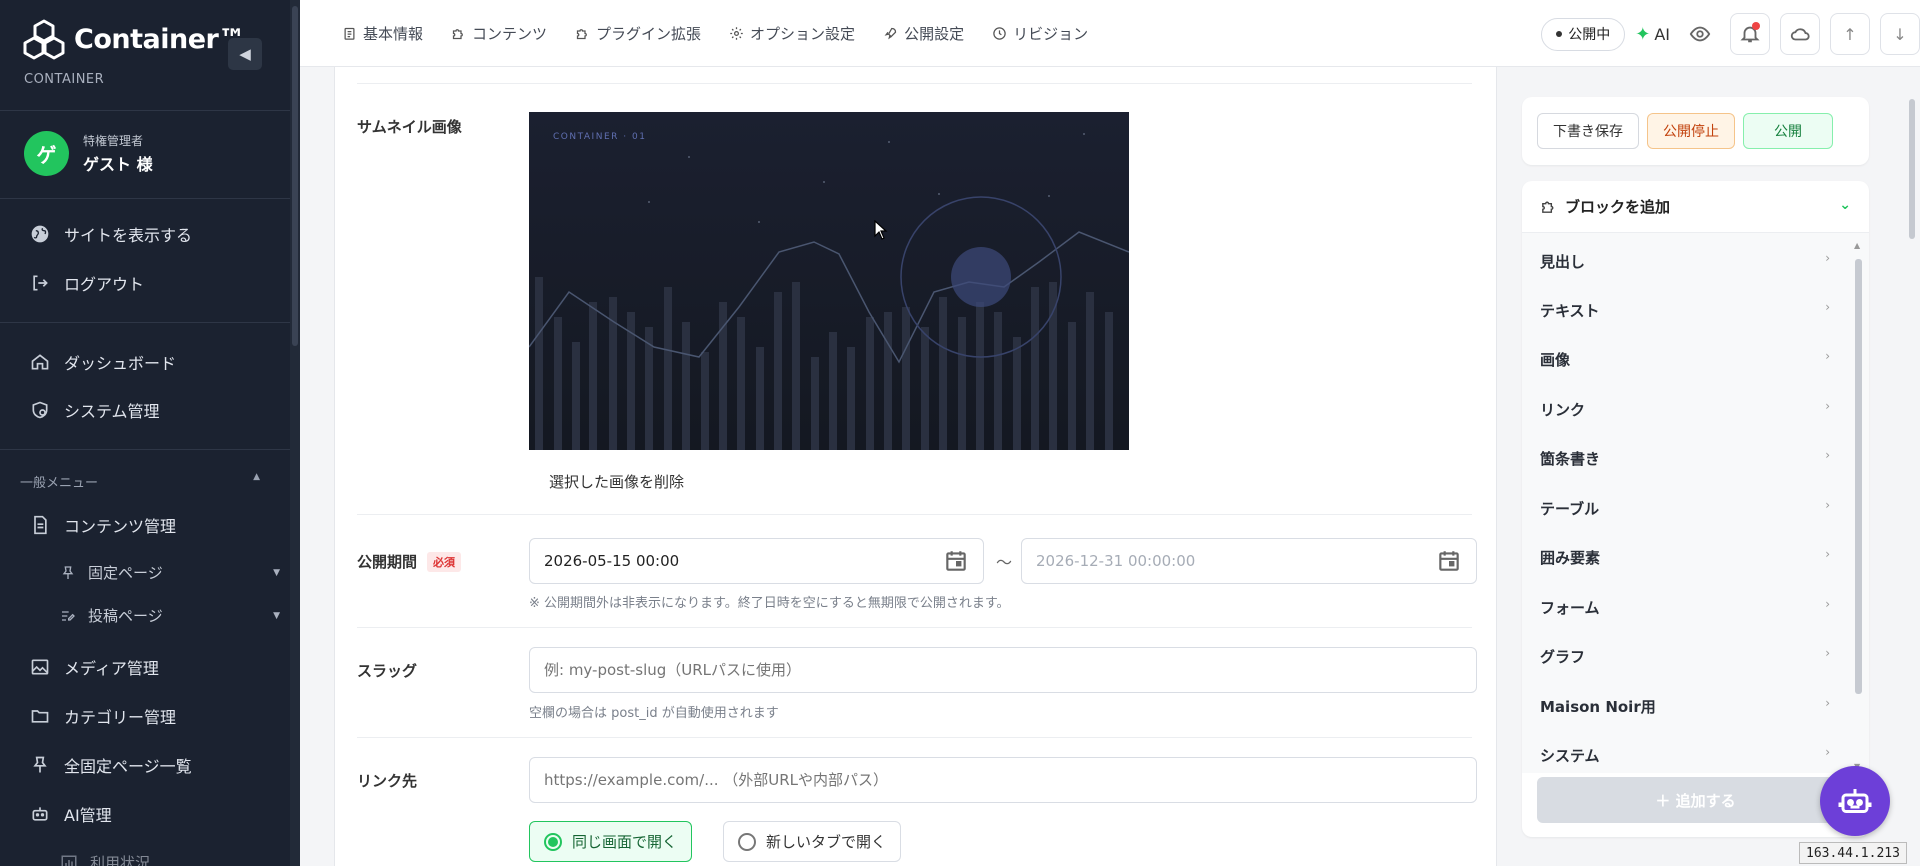  Describe the element at coordinates (1685, 755) in the screenshot. I see `block-item-system: システム ›` at that location.